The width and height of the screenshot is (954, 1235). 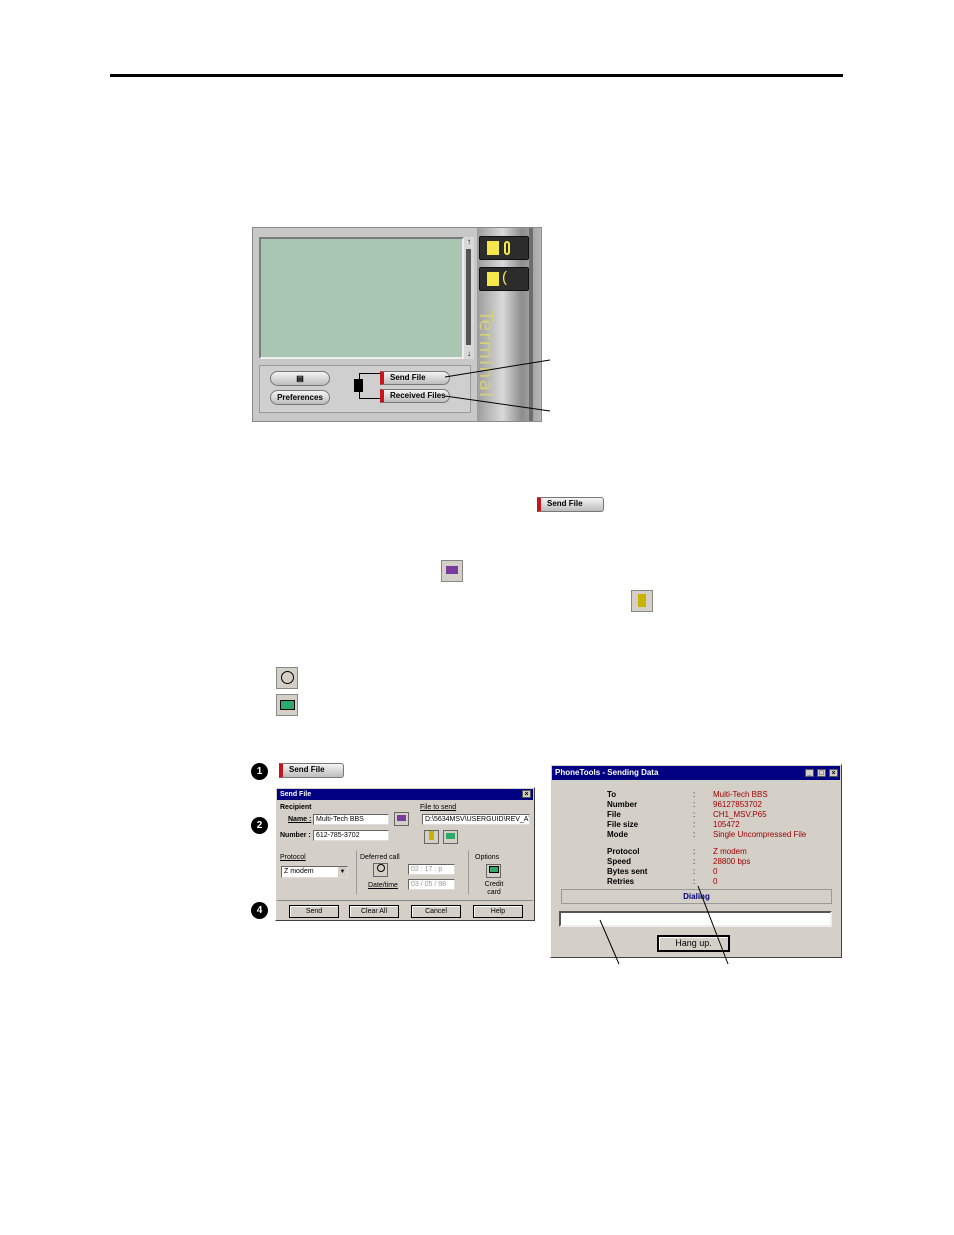 I want to click on detail-key: File, so click(x=614, y=814).